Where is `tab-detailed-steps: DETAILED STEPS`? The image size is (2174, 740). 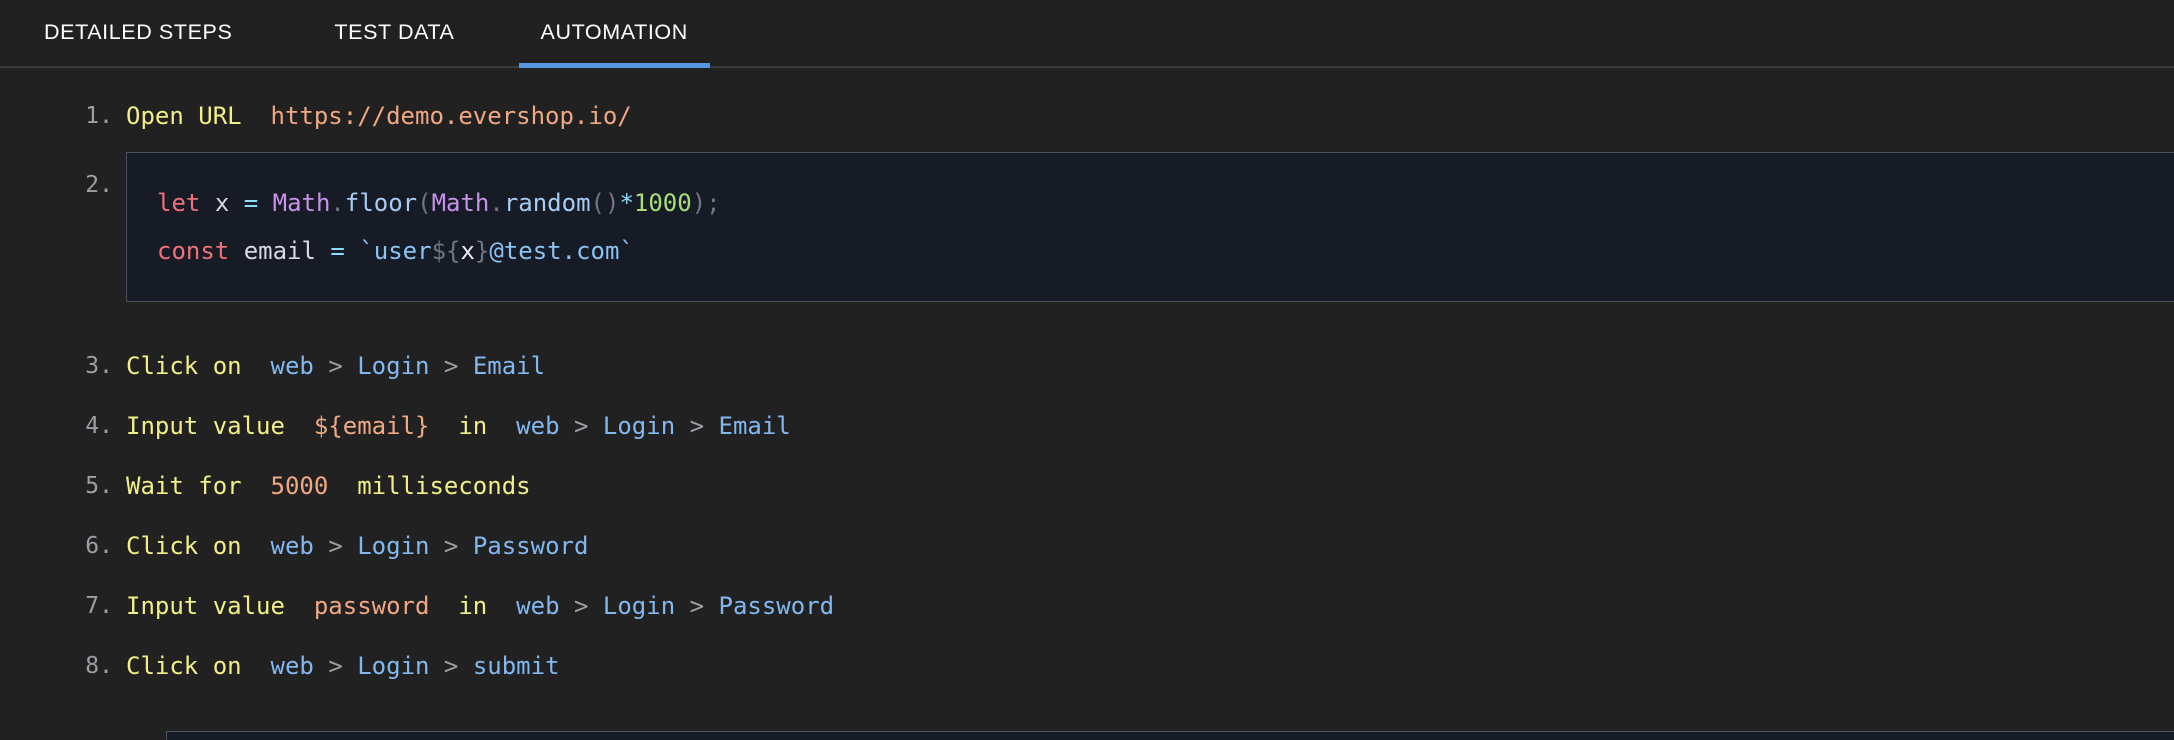
tab-detailed-steps: DETAILED STEPS is located at coordinates (138, 33).